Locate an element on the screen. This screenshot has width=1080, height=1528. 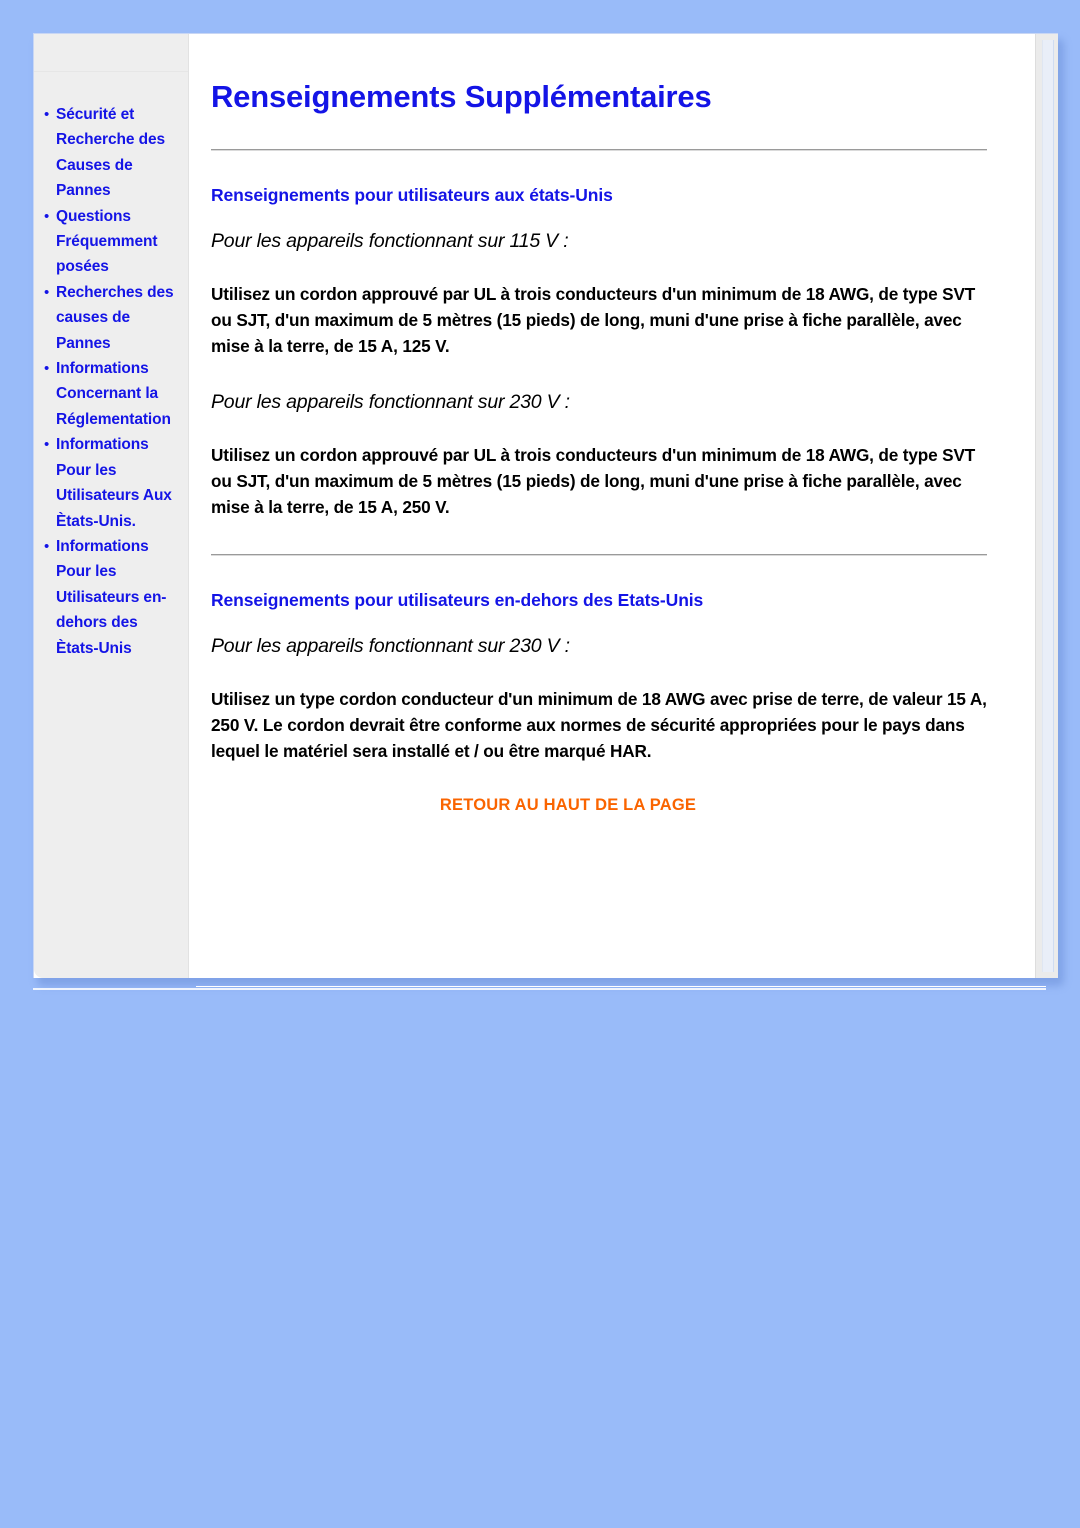
sidebar-item-questions-frequemment-posees: • Questions Fréquemment posées is located at coordinates (111, 242).